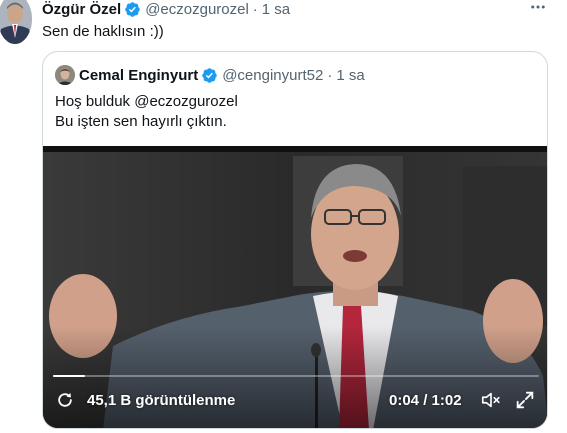 This screenshot has height=433, width=567. Describe the element at coordinates (425, 400) in the screenshot. I see `video-timecode: 0:04 / 1:02` at that location.